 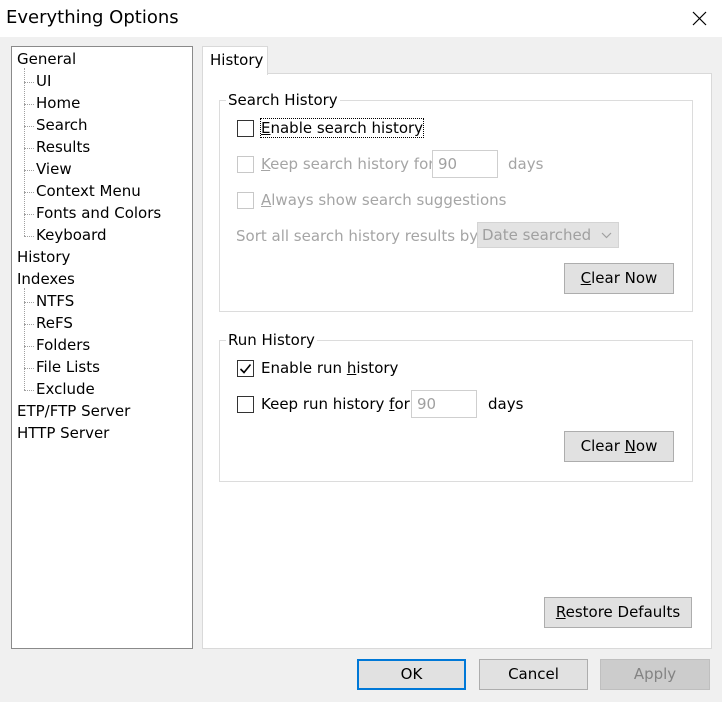 I want to click on sort-results-selected: Date searched, so click(x=537, y=235).